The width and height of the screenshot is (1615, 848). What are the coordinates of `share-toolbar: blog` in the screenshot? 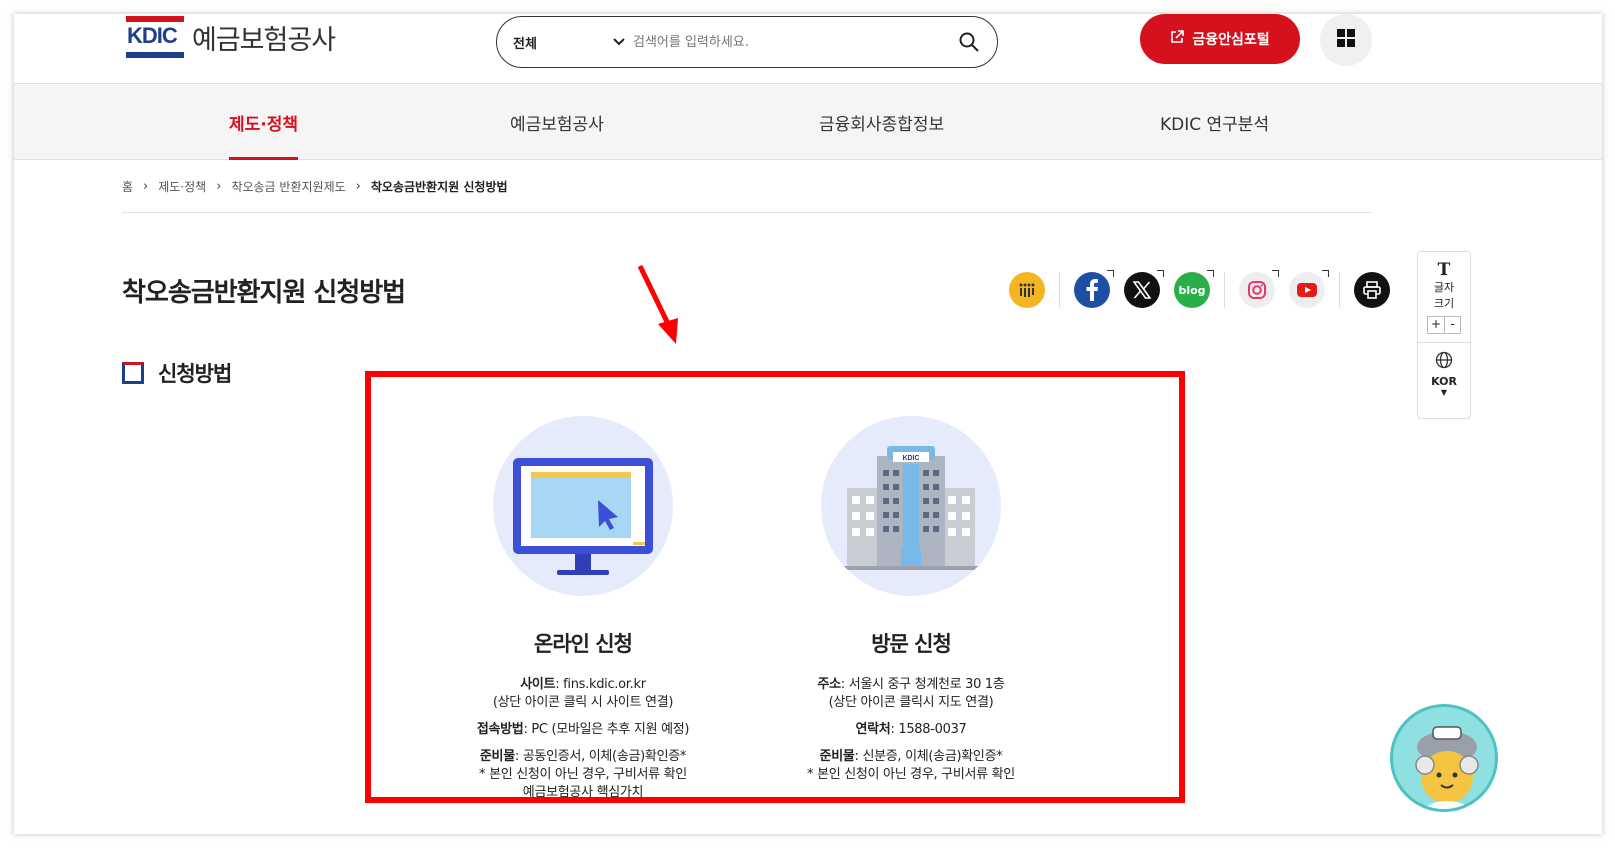 It's located at (1199, 289).